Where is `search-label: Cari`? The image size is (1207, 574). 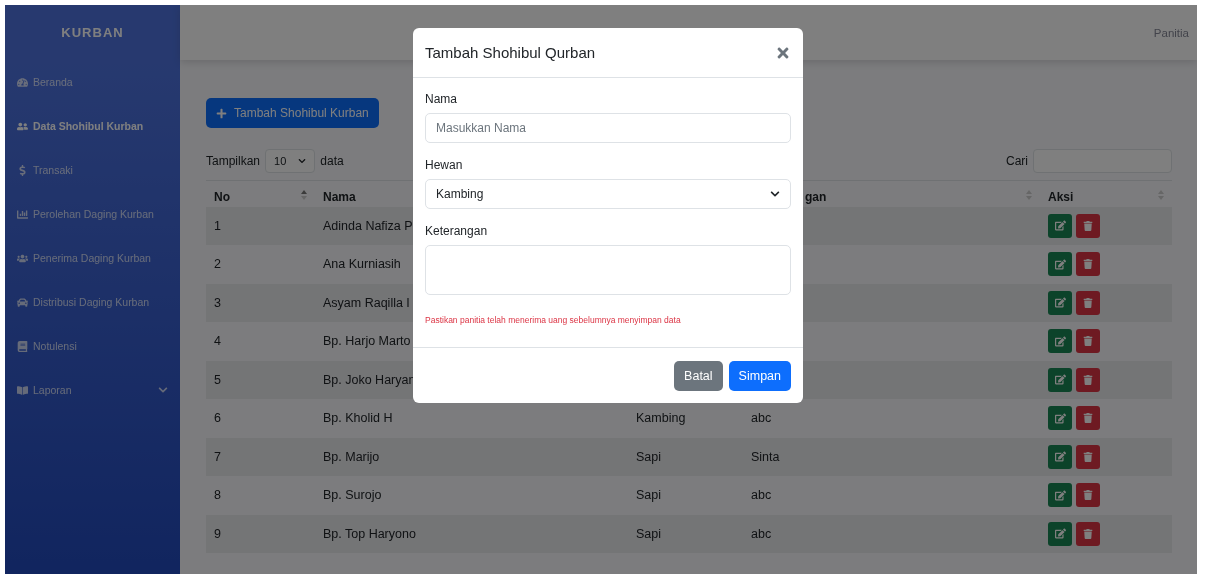 search-label: Cari is located at coordinates (1017, 161).